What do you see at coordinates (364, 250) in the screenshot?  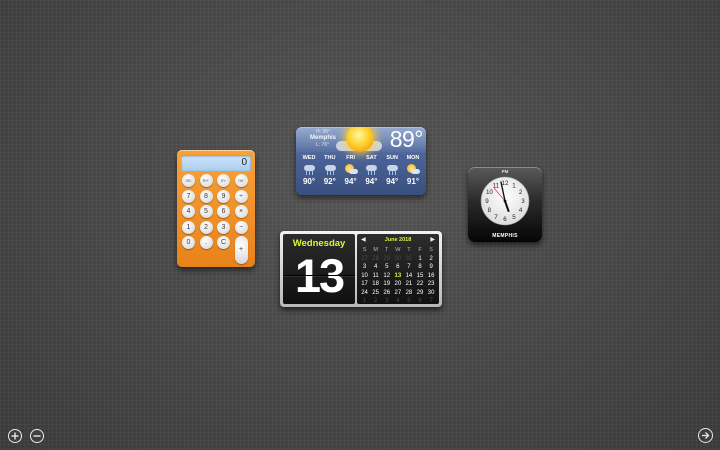 I see `calendar-header-cell: S` at bounding box center [364, 250].